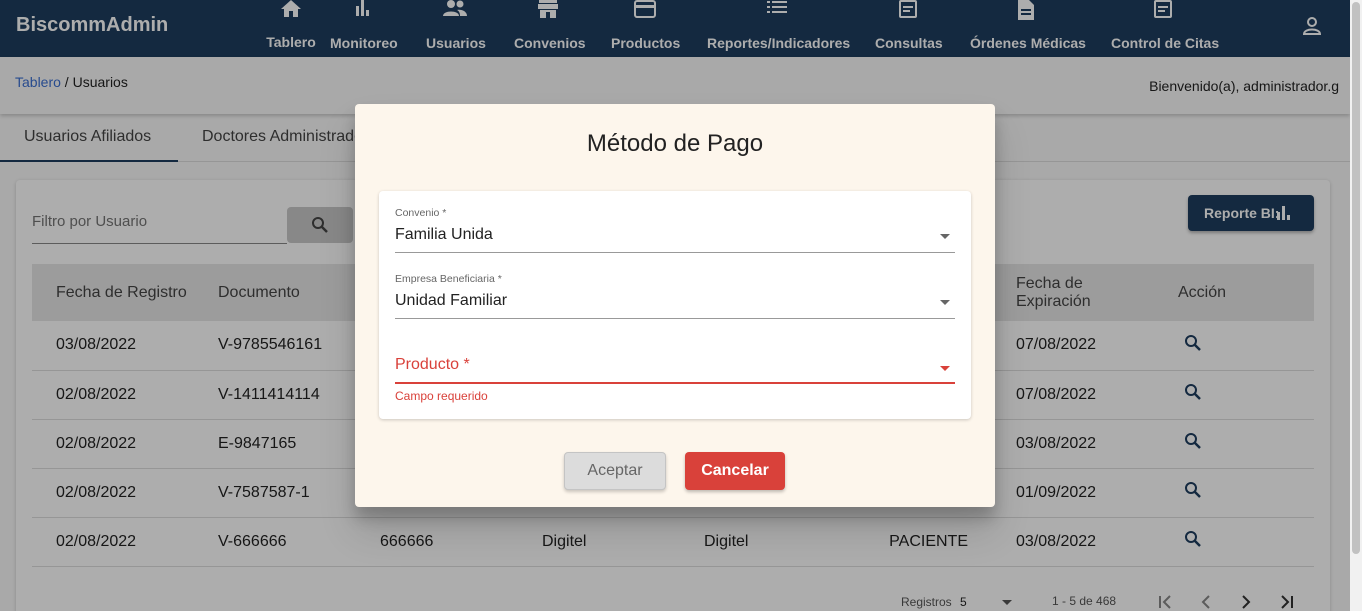  Describe the element at coordinates (615, 471) in the screenshot. I see `accept-button: Aceptar` at that location.